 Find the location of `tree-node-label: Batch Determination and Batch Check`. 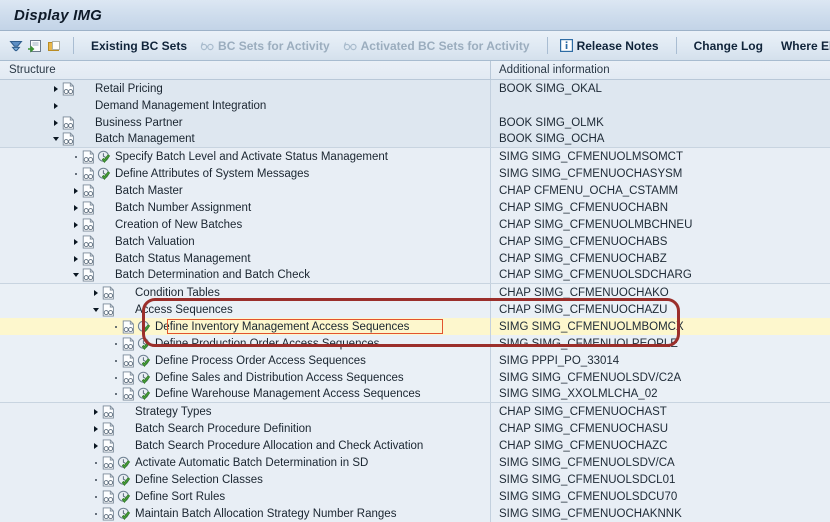

tree-node-label: Batch Determination and Batch Check is located at coordinates (212, 275).